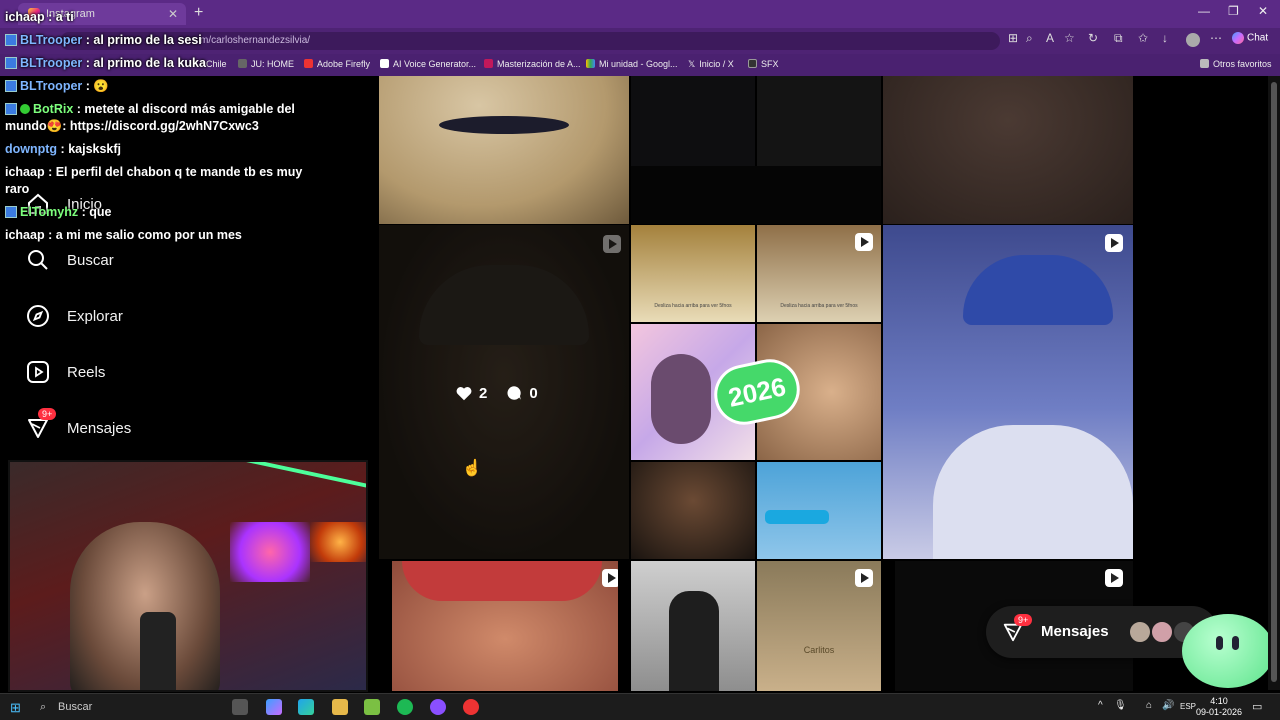  I want to click on sidebar-item-mensajes: 9+ Mensajes, so click(78, 425).